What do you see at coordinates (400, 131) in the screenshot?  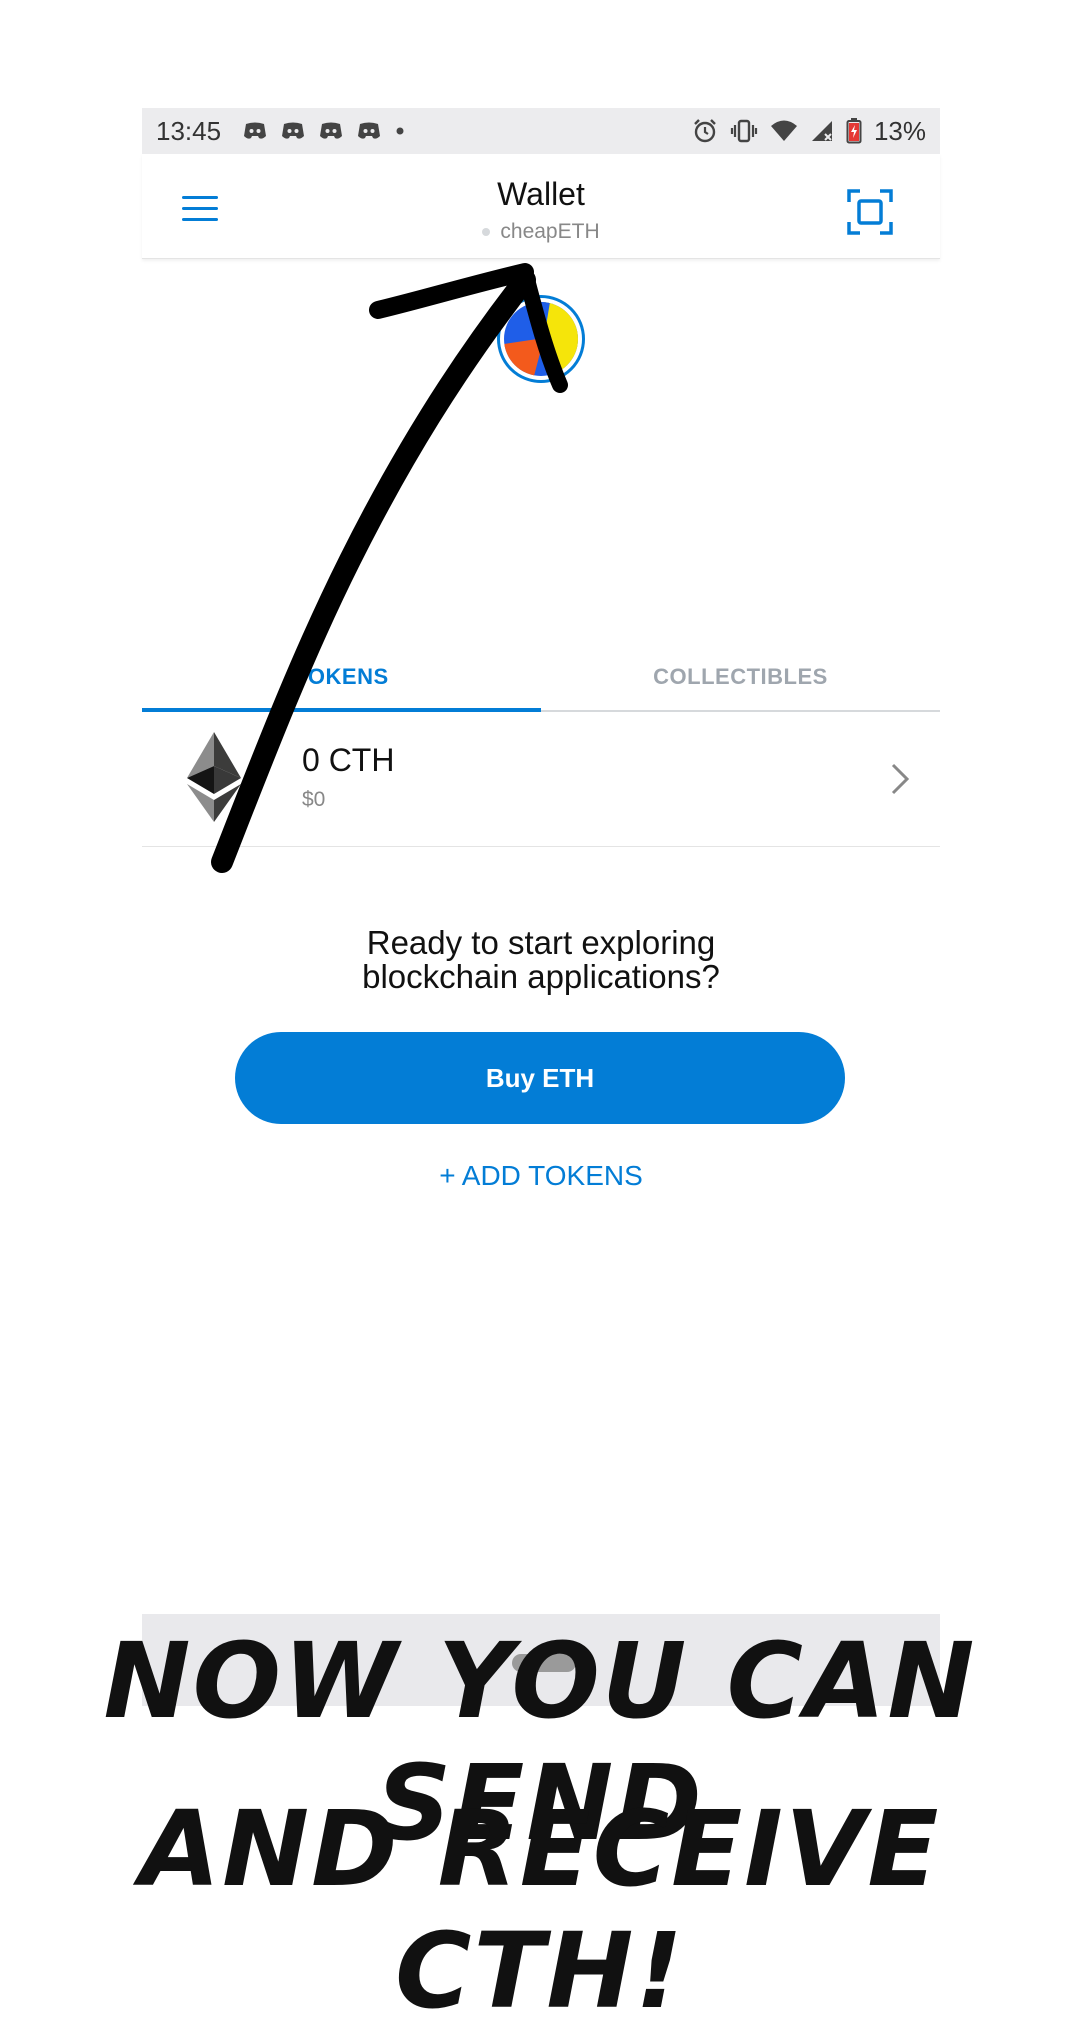 I see `dot-icon` at bounding box center [400, 131].